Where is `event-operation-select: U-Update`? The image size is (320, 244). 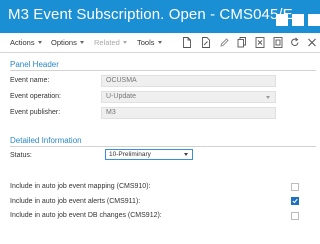
event-operation-select: U-Update is located at coordinates (188, 97).